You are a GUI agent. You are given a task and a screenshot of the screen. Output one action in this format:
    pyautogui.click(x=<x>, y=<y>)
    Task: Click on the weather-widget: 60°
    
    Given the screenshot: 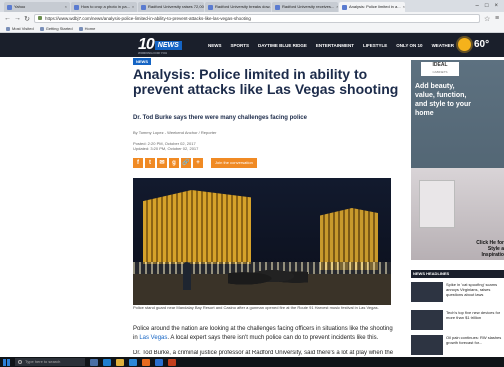 What is the action you would take?
    pyautogui.click(x=473, y=44)
    